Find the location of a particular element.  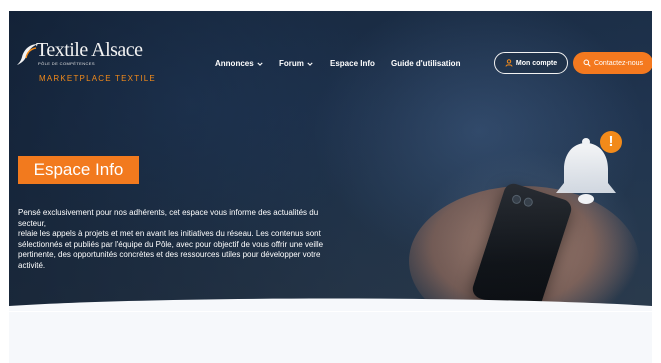

logo-subtitle: PÔLE DE COMPÉTENCES is located at coordinates (66, 63).